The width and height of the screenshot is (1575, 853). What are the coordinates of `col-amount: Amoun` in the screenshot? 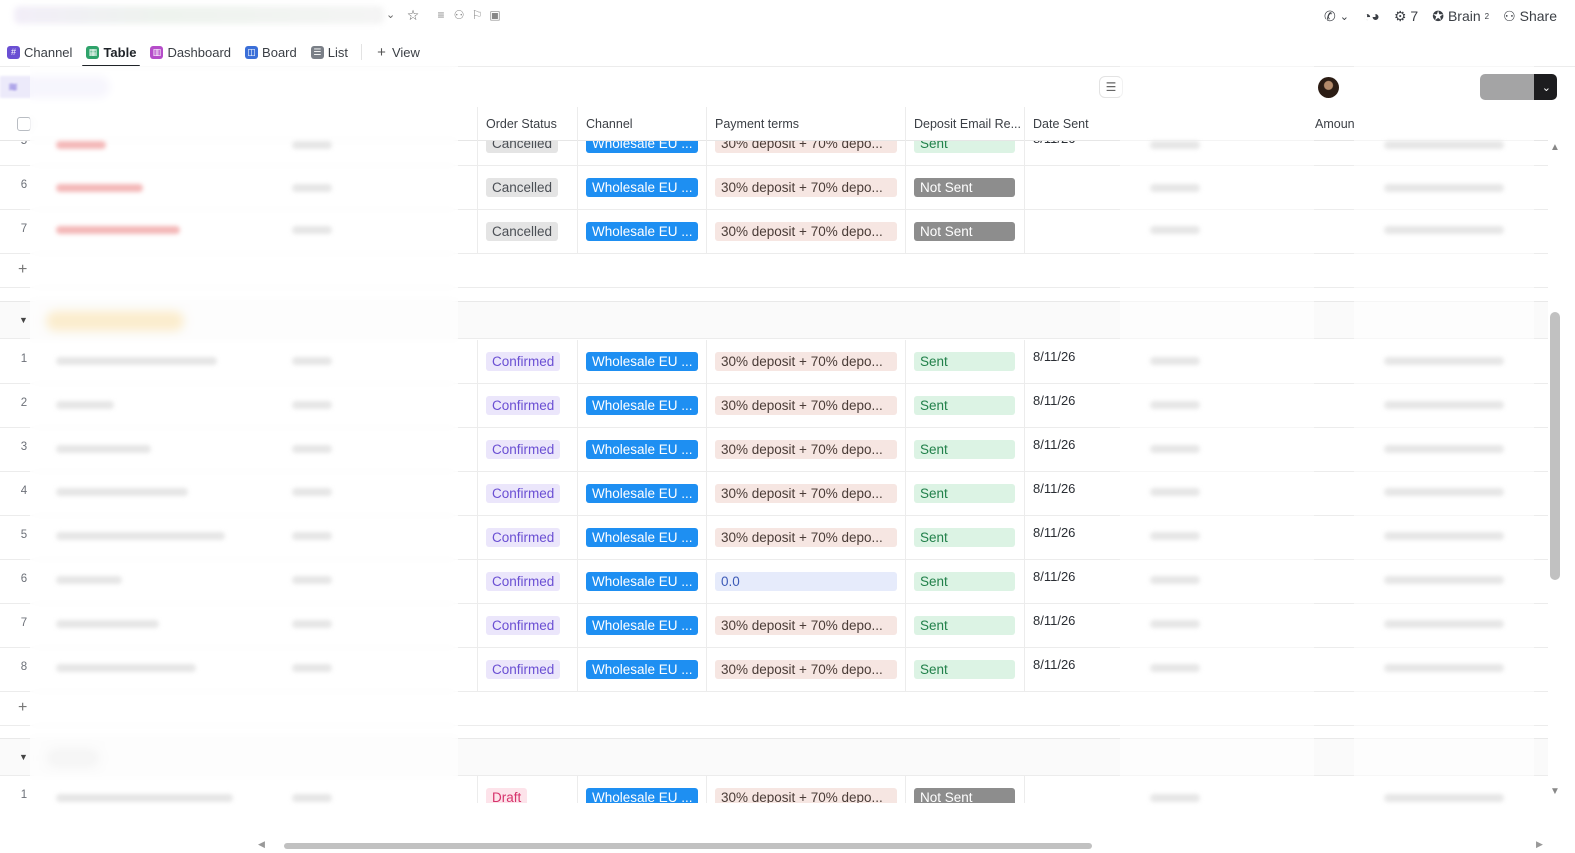 It's located at (1334, 124).